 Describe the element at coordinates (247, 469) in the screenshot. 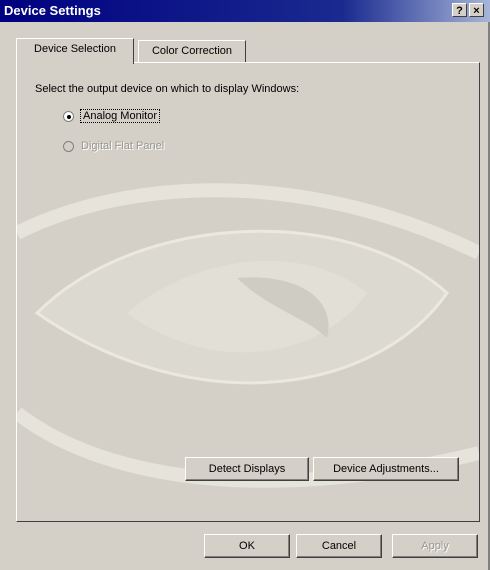

I see `detect-displays-button: Detect Displays` at that location.